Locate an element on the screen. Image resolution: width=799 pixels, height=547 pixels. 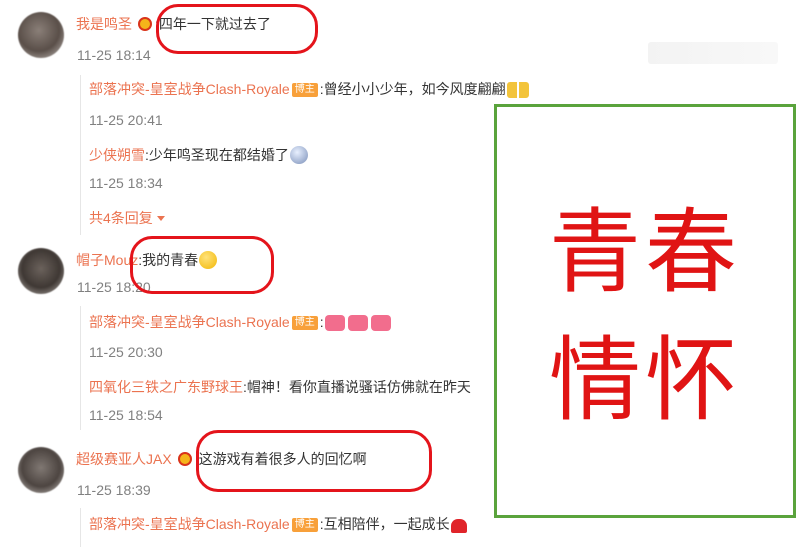
reply-2-1-text: : is located at coordinates (321, 322).